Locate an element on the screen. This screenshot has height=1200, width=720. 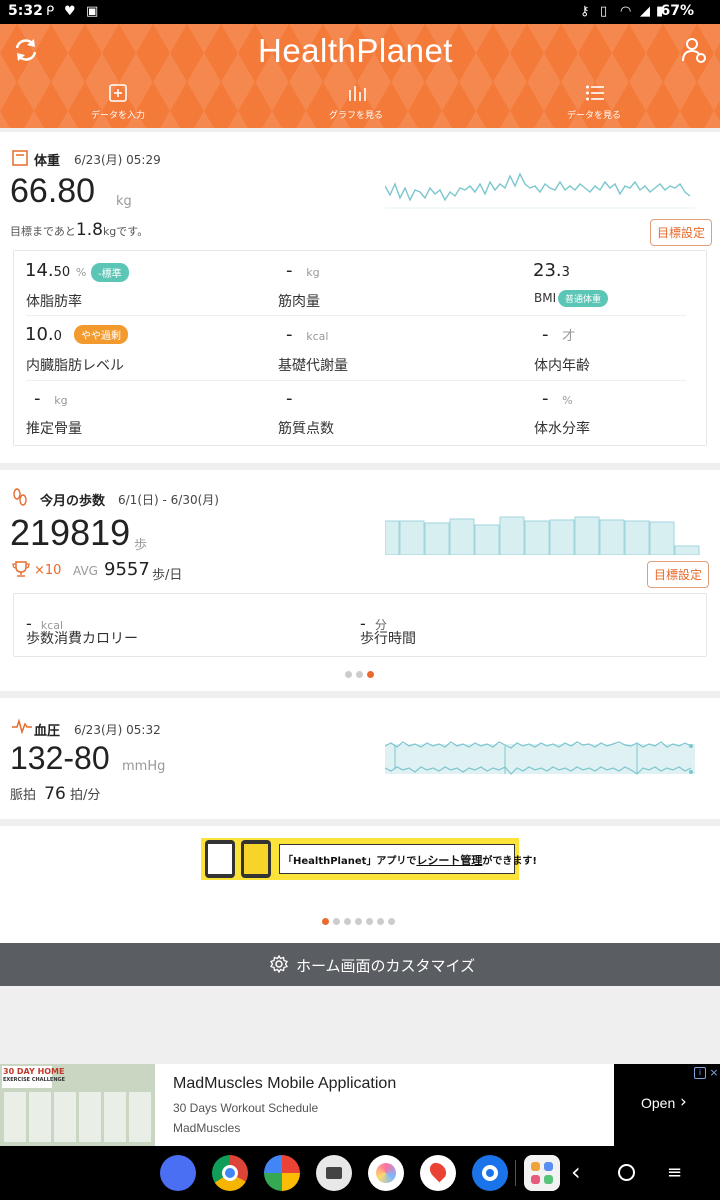
phone-screen is located at coordinates (220, 859).